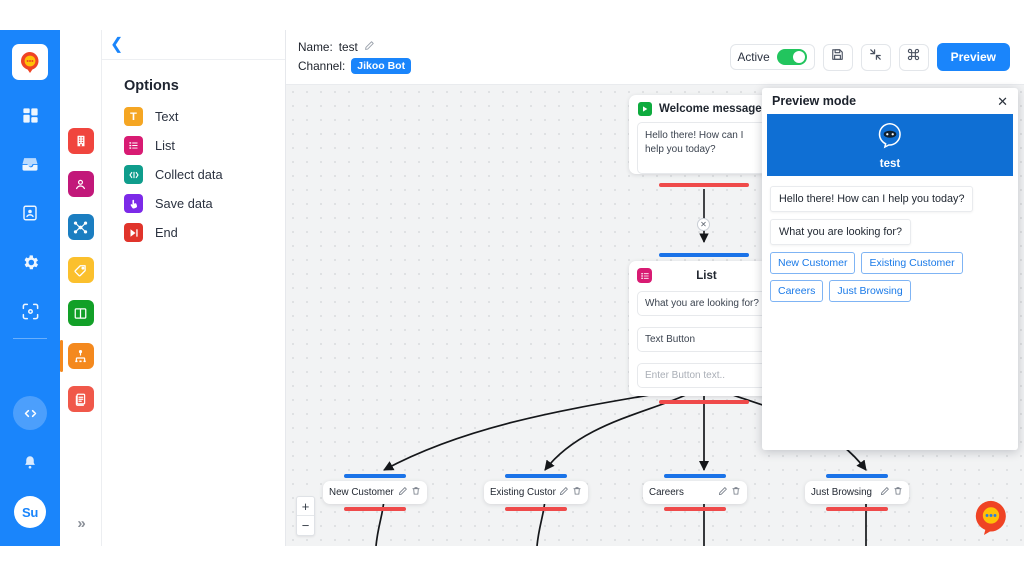 The width and height of the screenshot is (1024, 576). What do you see at coordinates (193, 174) in the screenshot?
I see `option-item-collect-data: Collect data` at bounding box center [193, 174].